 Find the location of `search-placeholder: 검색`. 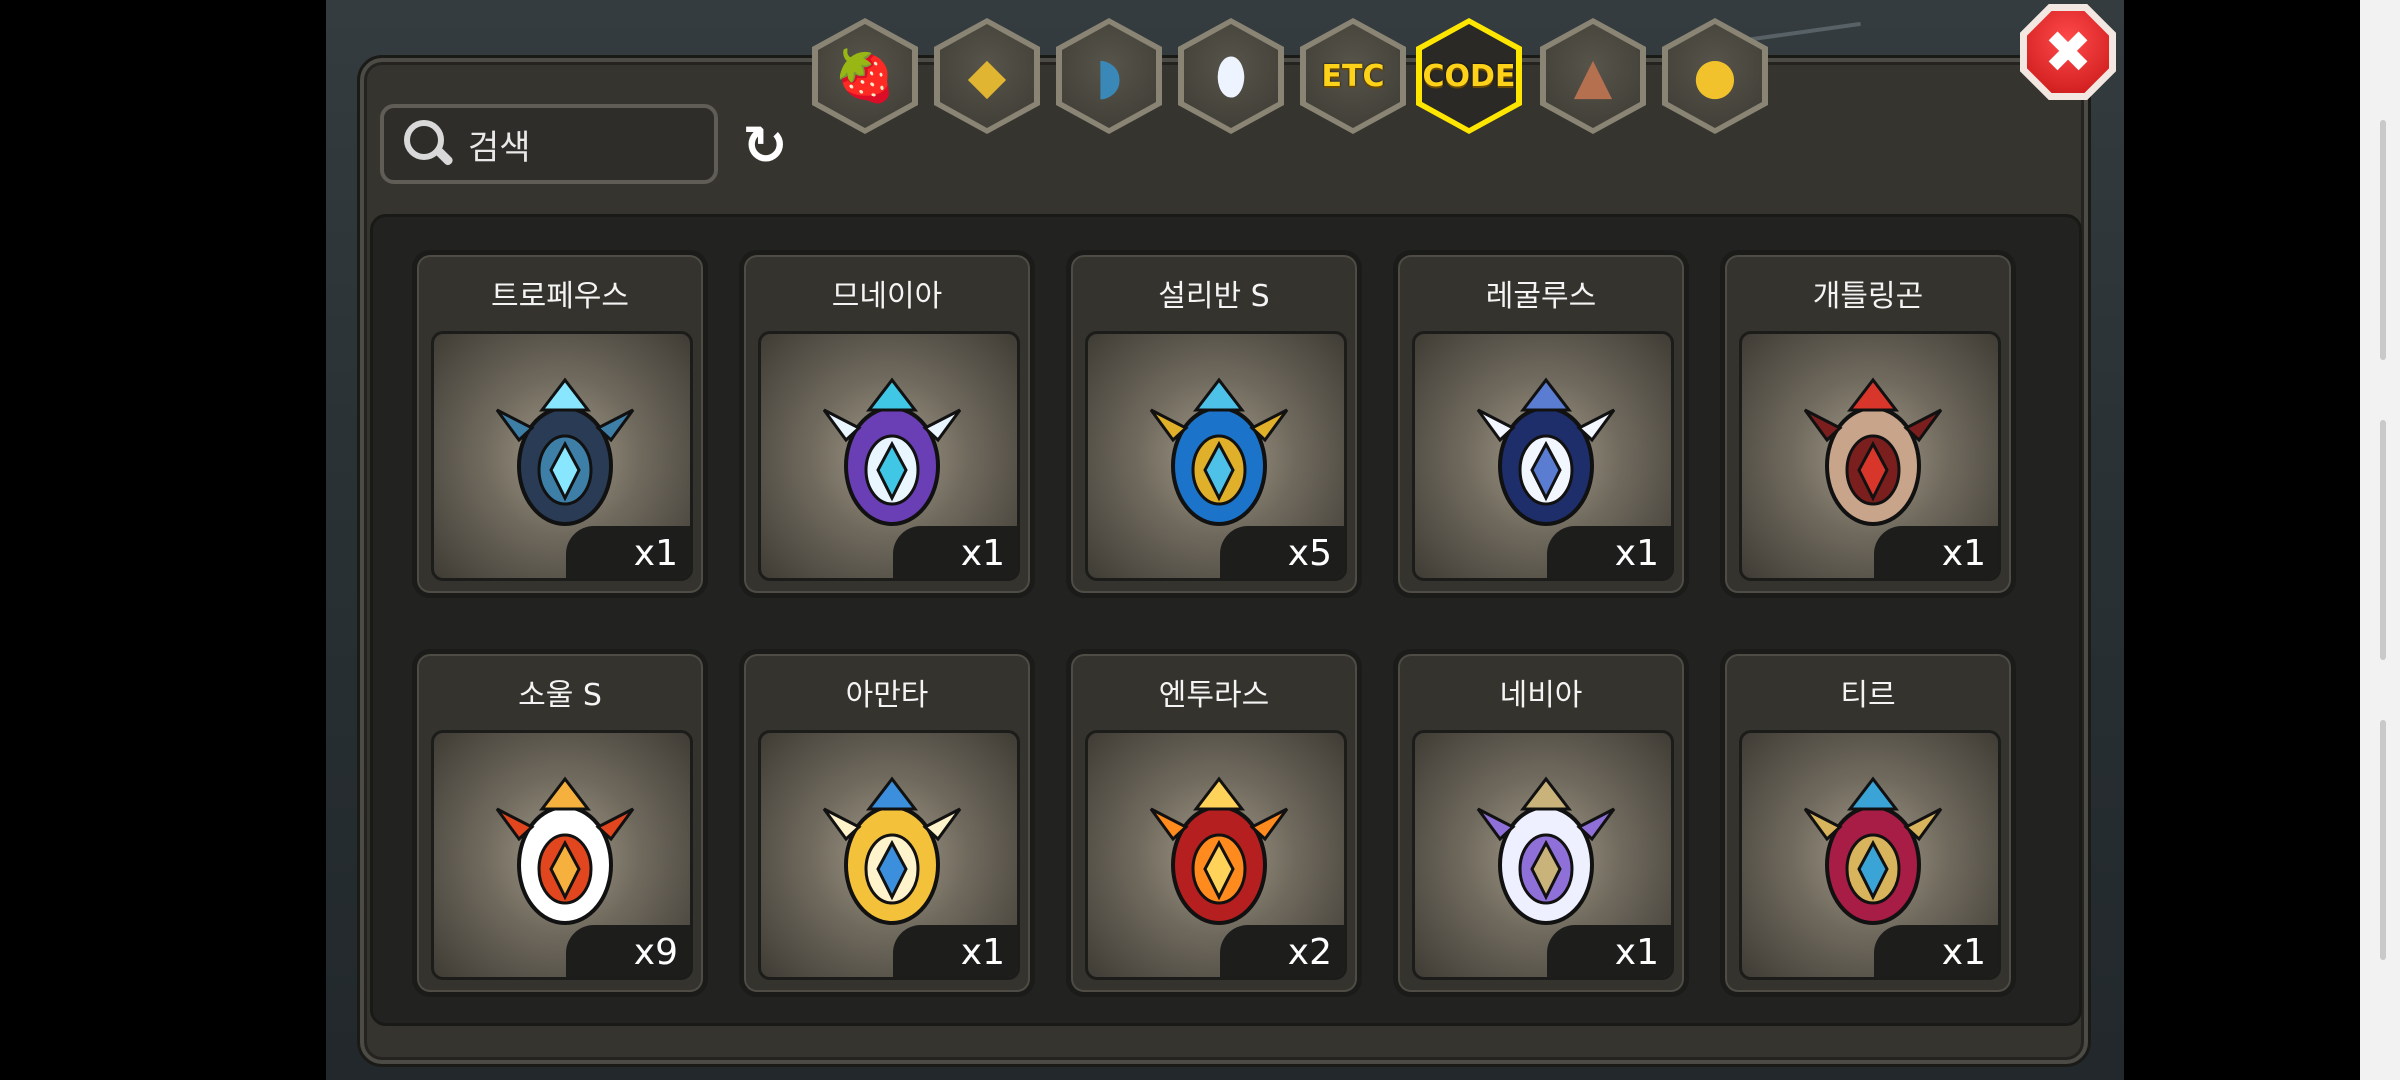

search-placeholder: 검색 is located at coordinates (499, 147).